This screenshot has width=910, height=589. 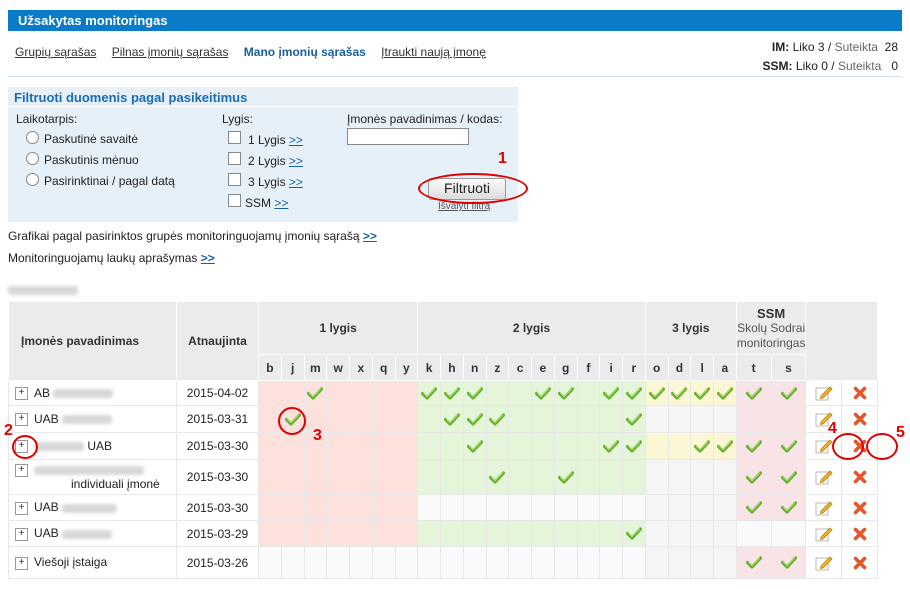 What do you see at coordinates (780, 47) in the screenshot?
I see `im-label: IM:` at bounding box center [780, 47].